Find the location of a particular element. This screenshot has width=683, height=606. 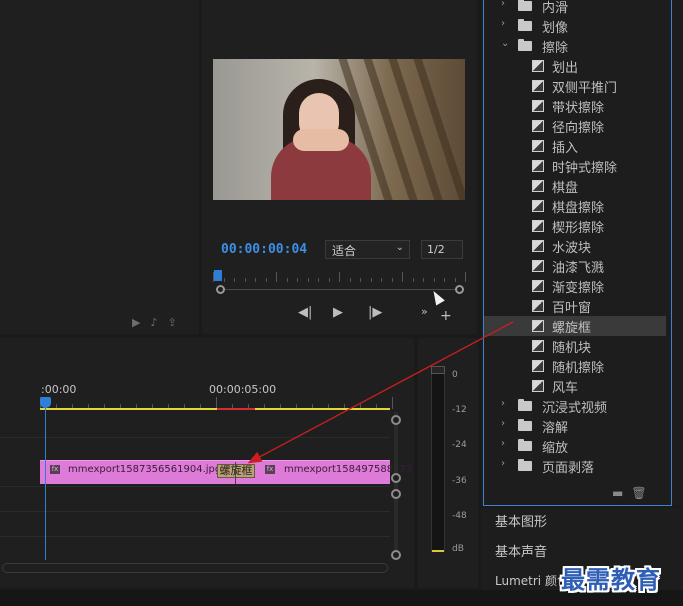

effect-item-1: 双侧平推门 is located at coordinates (575, 86).